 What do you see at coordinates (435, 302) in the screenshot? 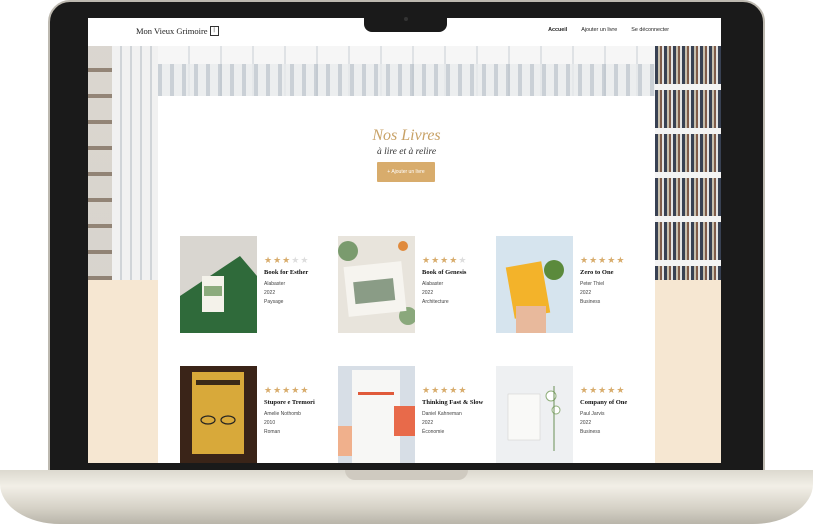
I see `book-genre: Architecture` at bounding box center [435, 302].